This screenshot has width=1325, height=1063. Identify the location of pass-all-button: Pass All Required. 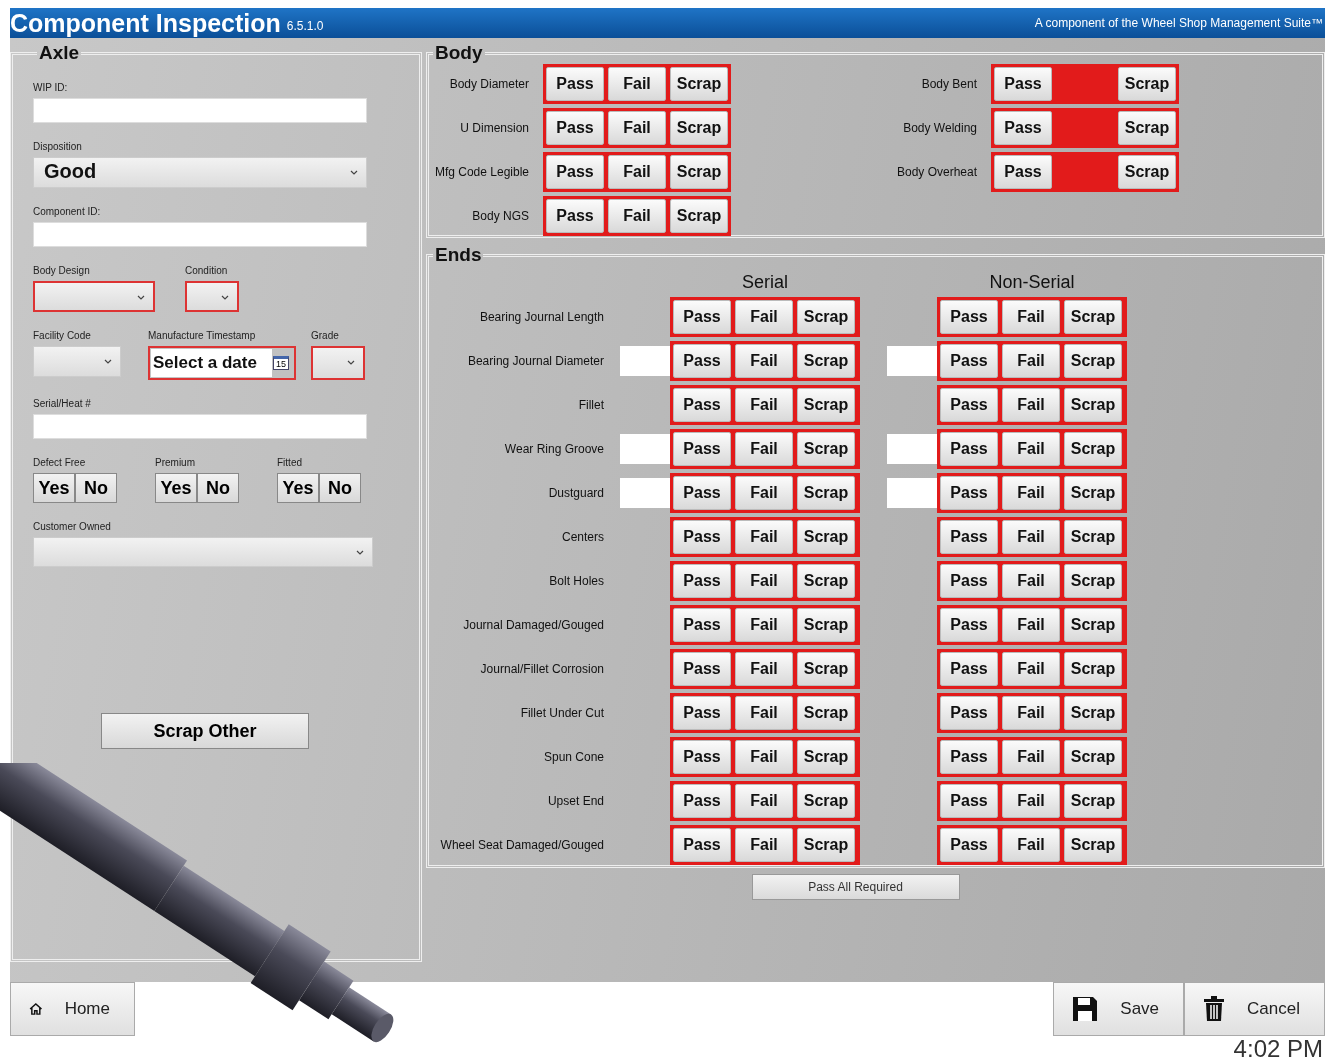
(855, 887).